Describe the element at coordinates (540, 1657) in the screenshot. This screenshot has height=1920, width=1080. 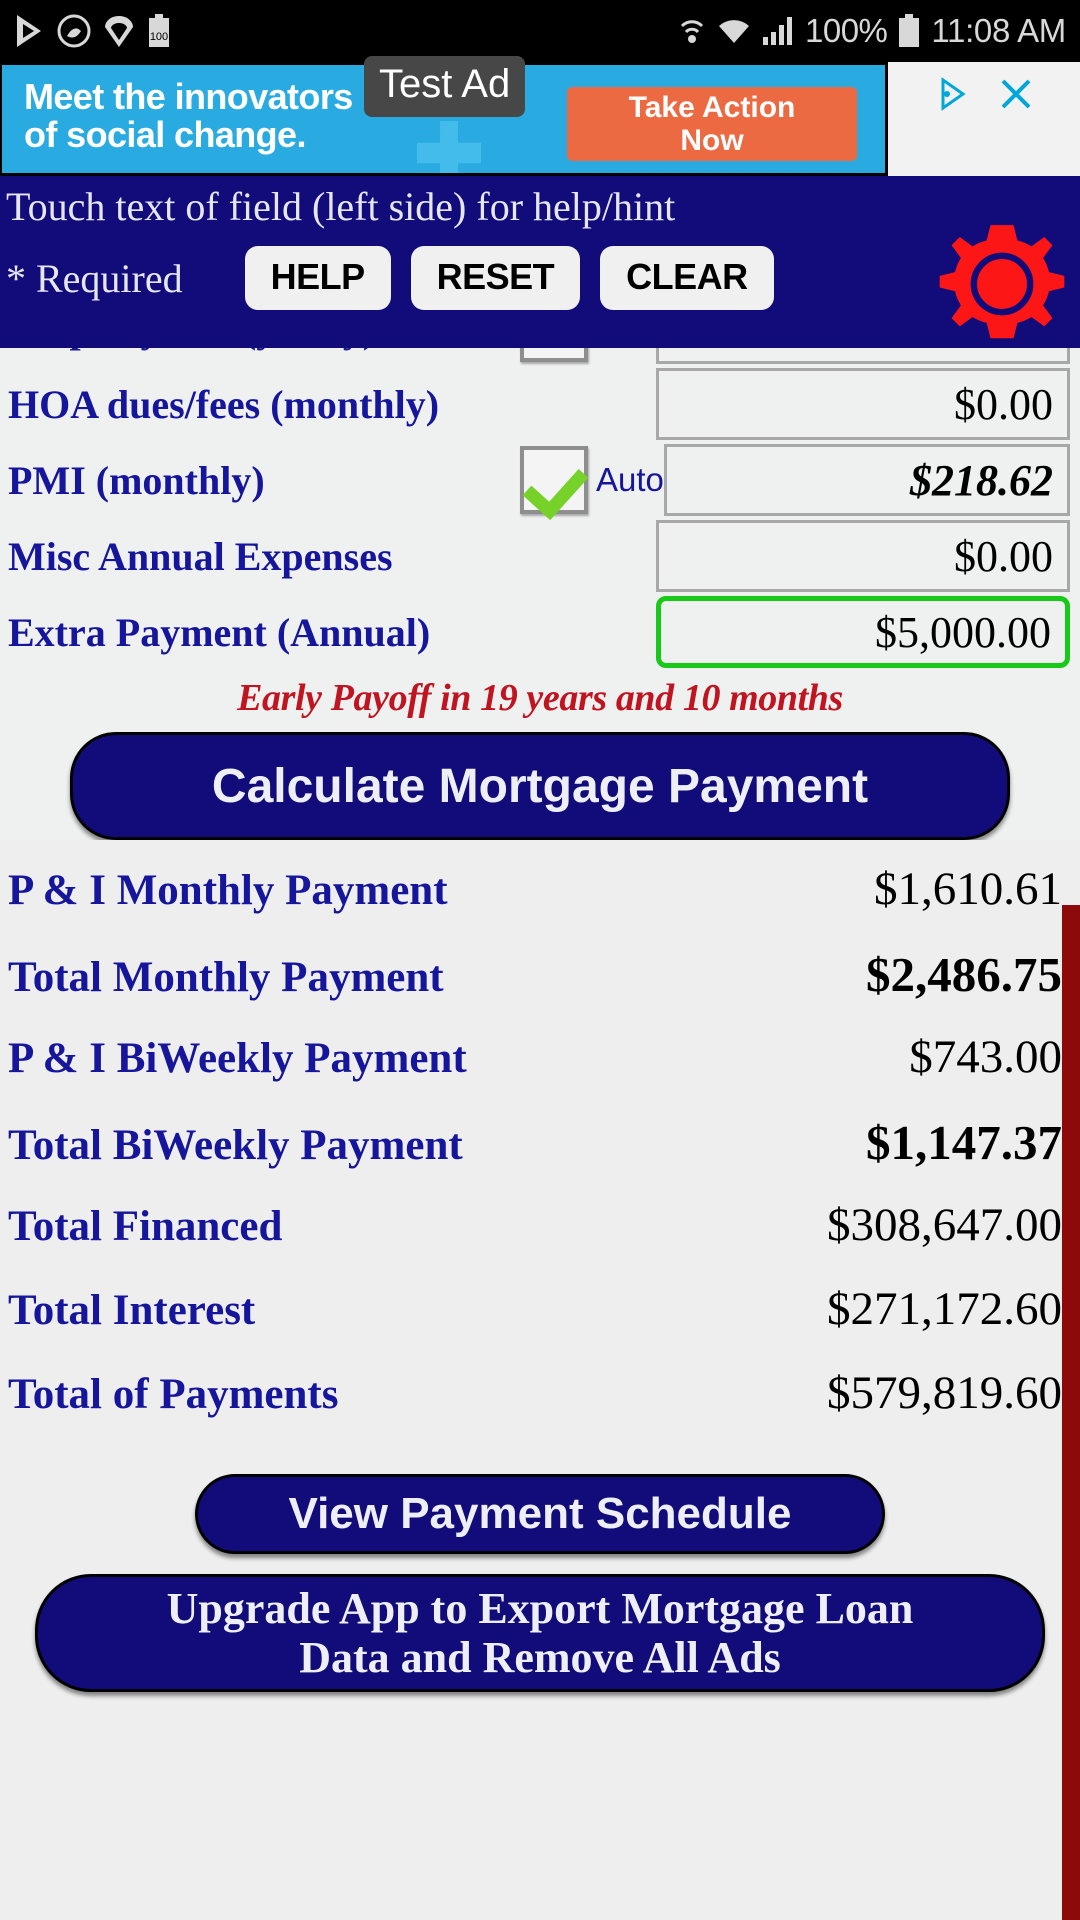
I see `upgrade-line2: Data and Remove All Ads` at that location.